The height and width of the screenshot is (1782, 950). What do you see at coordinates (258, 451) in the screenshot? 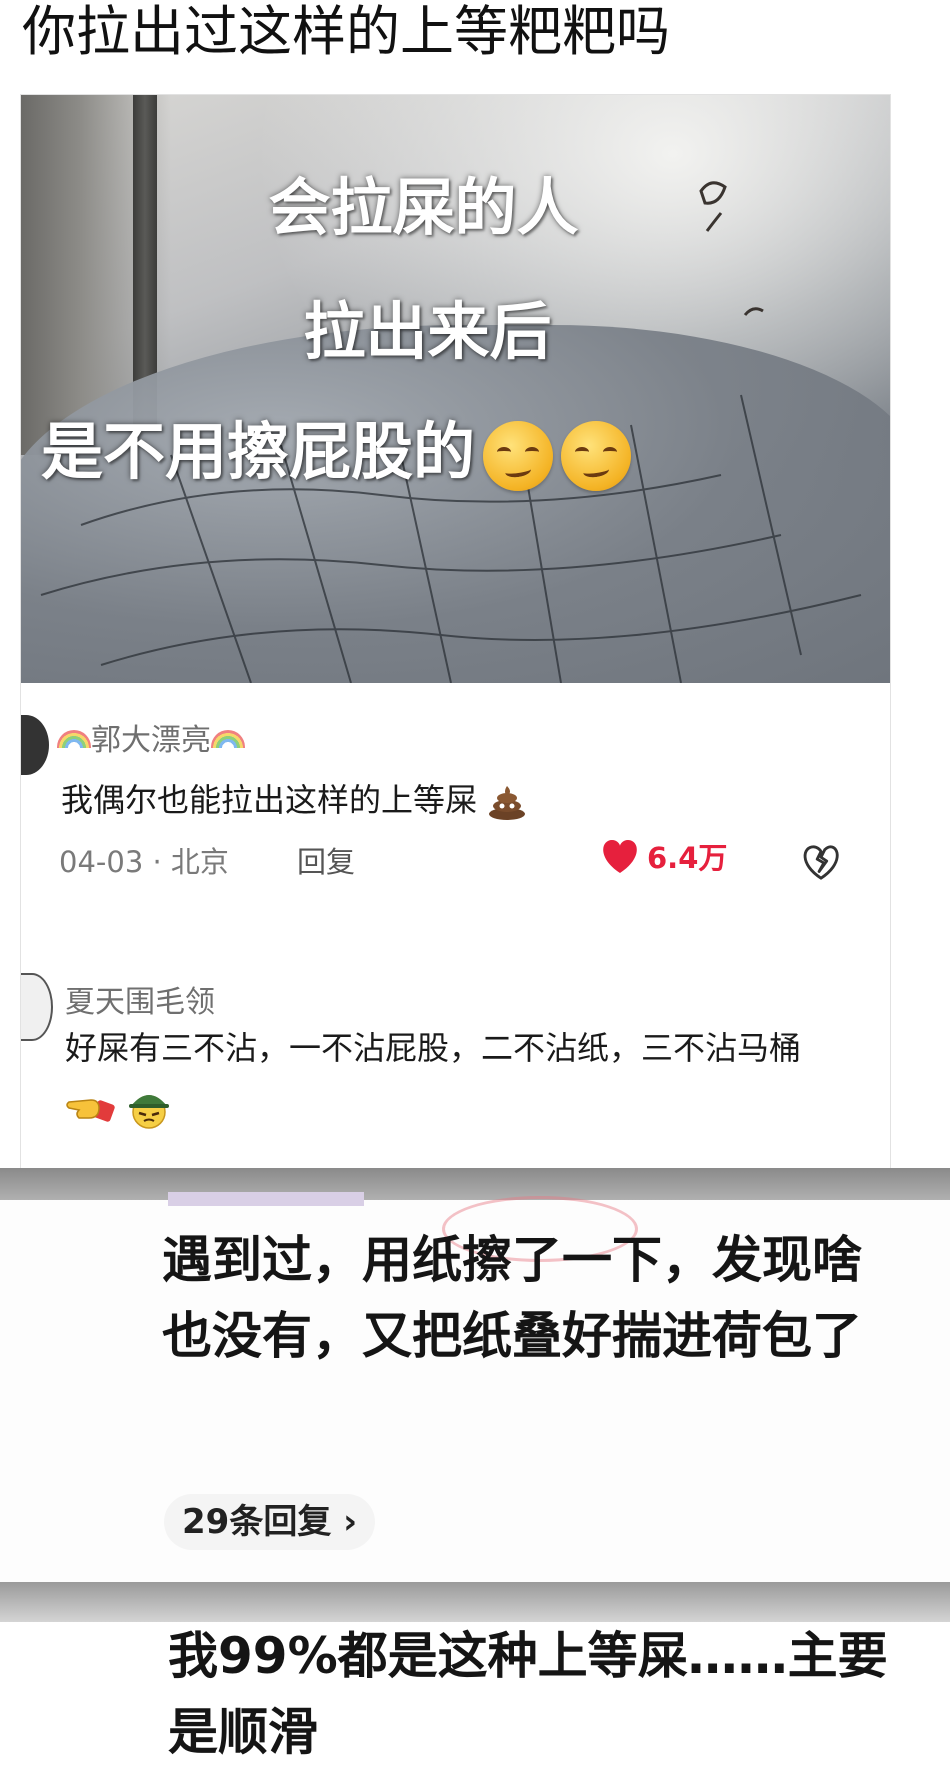
I see `video-caption-line3-text: 是不用擦屁股的` at bounding box center [258, 451].